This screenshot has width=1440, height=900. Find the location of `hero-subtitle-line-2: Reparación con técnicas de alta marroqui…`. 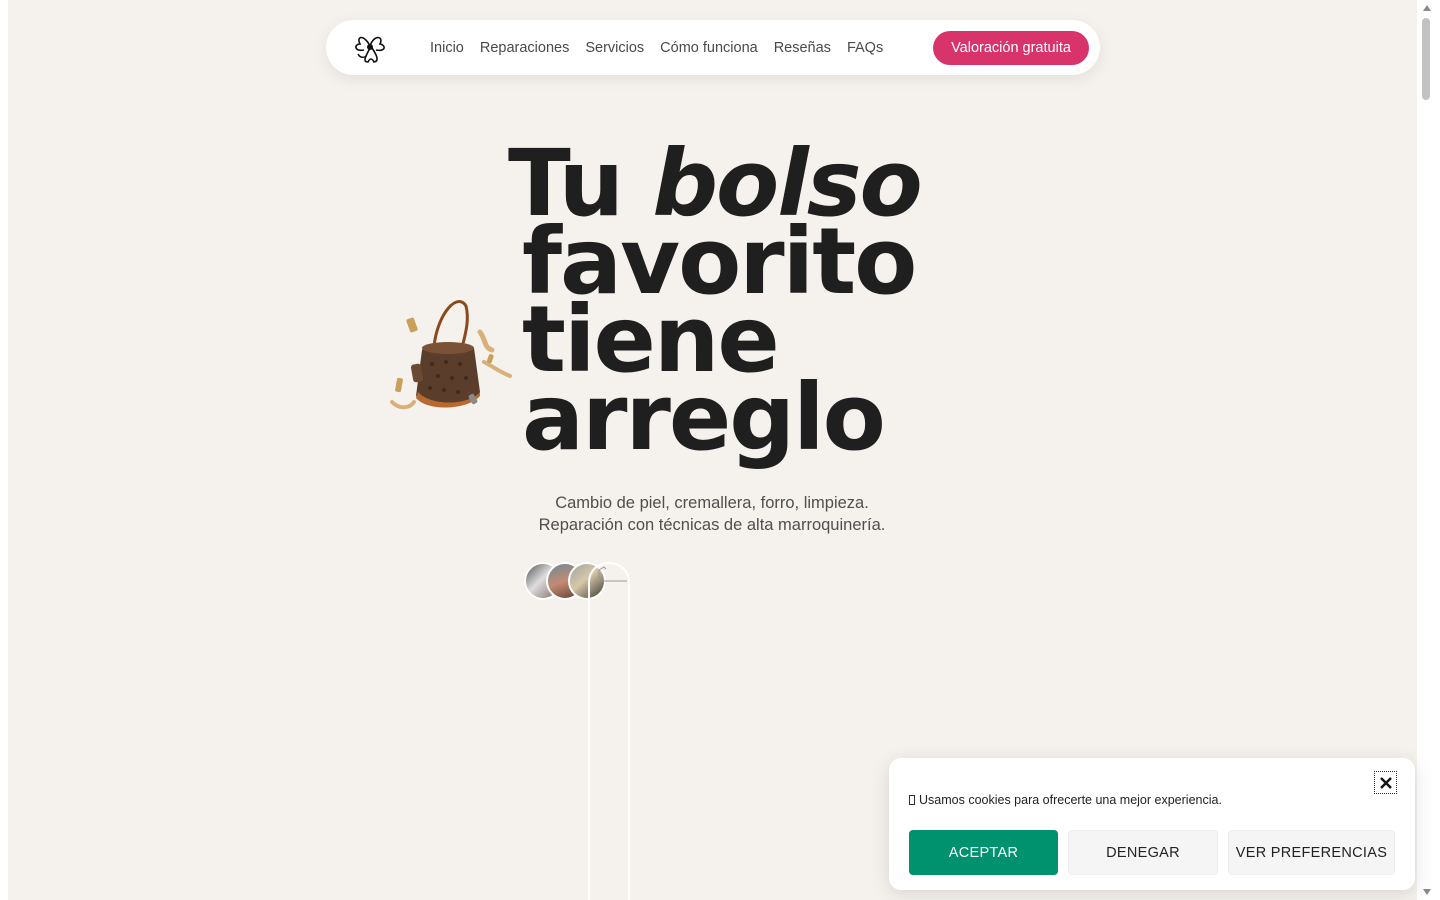

hero-subtitle-line-2: Reparación con técnicas de alta marroqui… is located at coordinates (712, 525).